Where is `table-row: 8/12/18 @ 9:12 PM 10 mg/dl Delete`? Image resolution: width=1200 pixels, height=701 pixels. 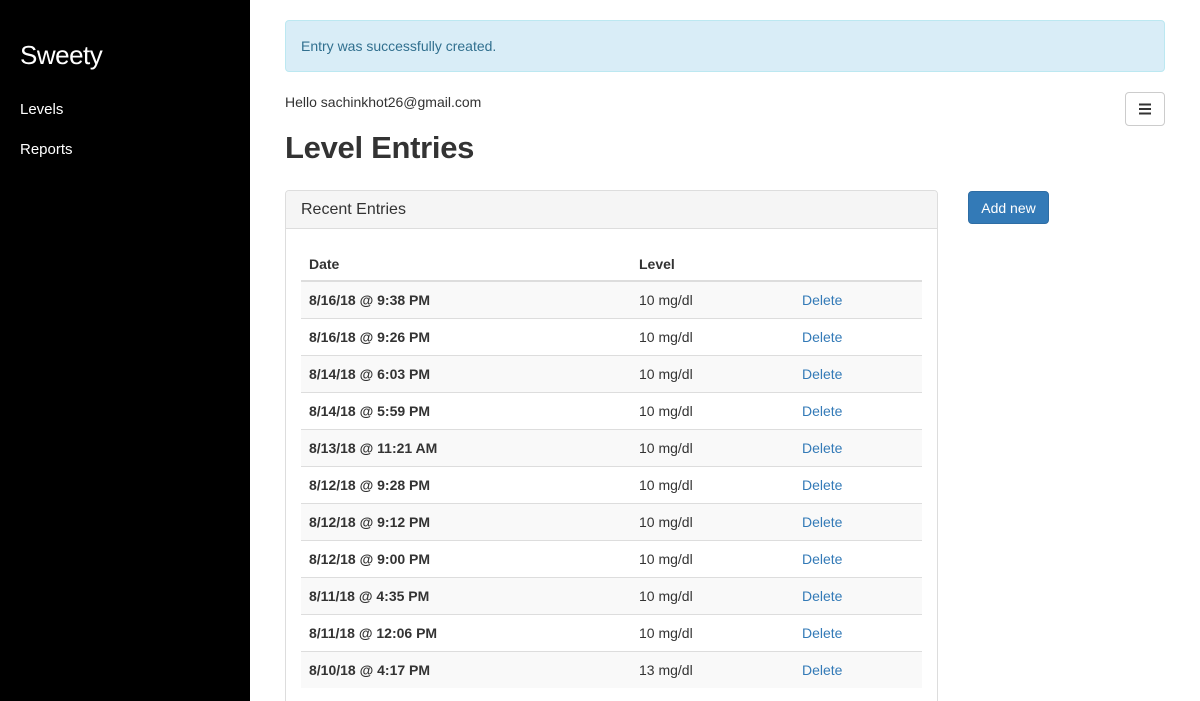 table-row: 8/12/18 @ 9:12 PM 10 mg/dl Delete is located at coordinates (611, 521).